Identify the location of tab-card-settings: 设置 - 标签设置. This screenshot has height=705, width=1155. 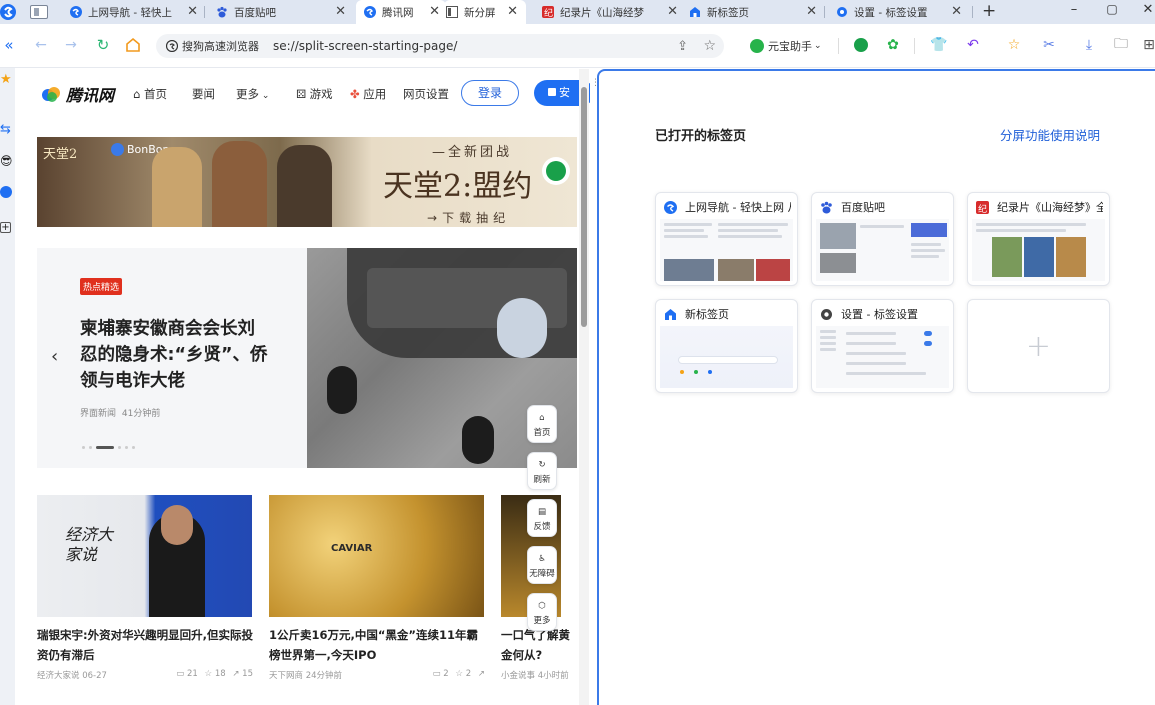
(882, 346).